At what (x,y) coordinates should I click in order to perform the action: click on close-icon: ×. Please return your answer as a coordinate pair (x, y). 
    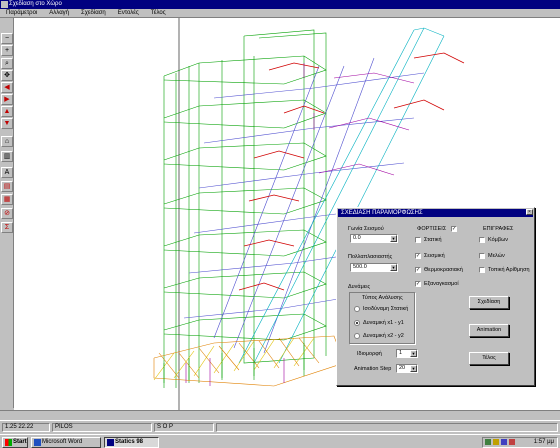
    Looking at the image, I should click on (529, 212).